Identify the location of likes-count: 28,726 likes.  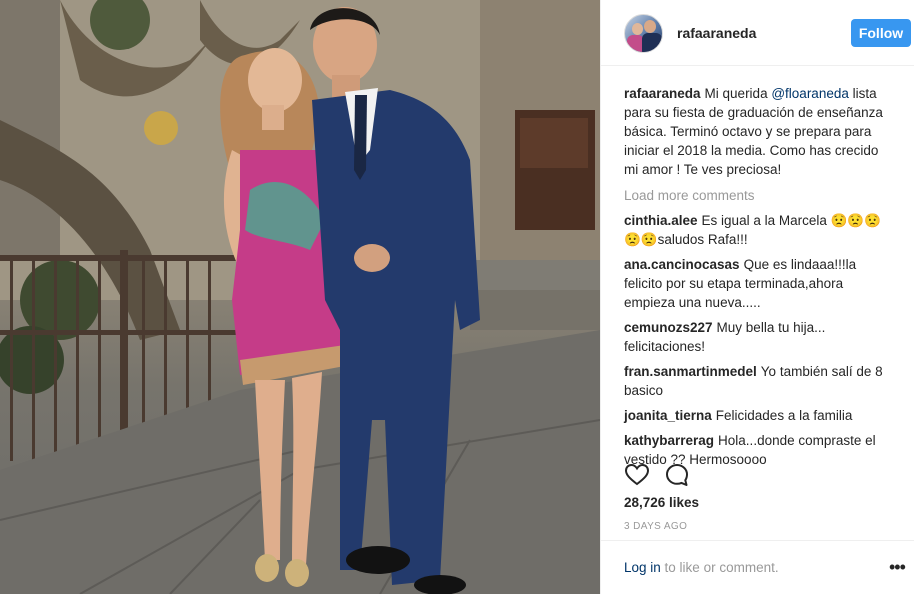
(661, 502).